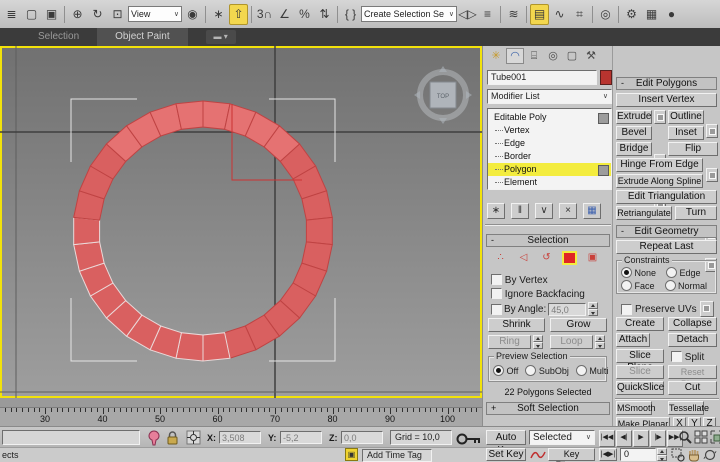 Image resolution: width=720 pixels, height=462 pixels. What do you see at coordinates (568, 211) in the screenshot?
I see `remove-modifier-icon: ×` at bounding box center [568, 211].